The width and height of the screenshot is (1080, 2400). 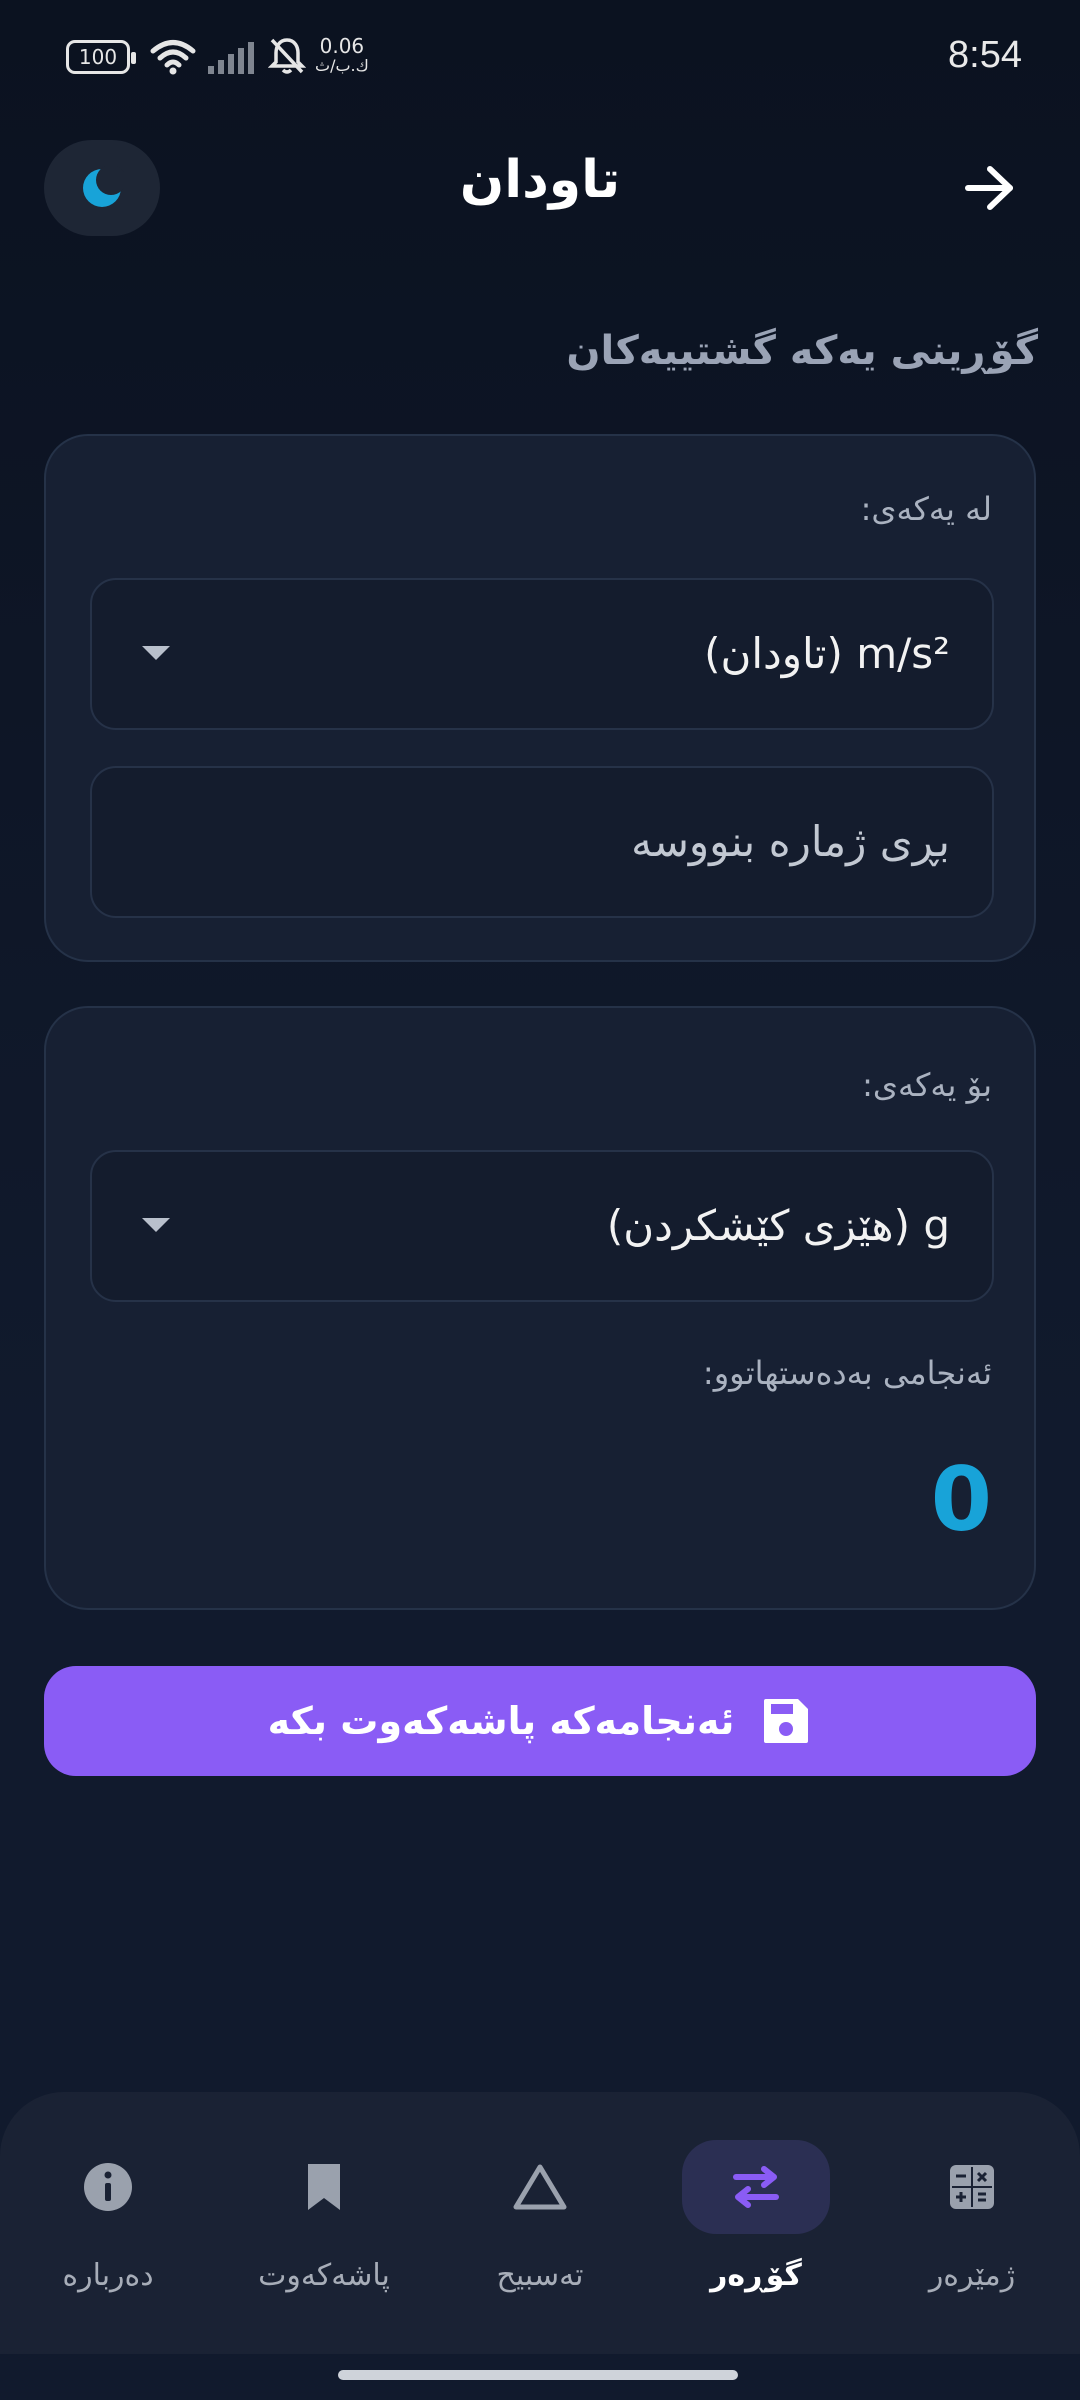 What do you see at coordinates (173, 57) in the screenshot?
I see `wifi-icon` at bounding box center [173, 57].